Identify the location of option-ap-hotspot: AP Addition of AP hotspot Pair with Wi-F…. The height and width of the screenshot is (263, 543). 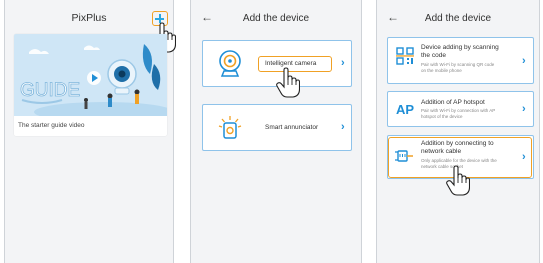
(460, 109).